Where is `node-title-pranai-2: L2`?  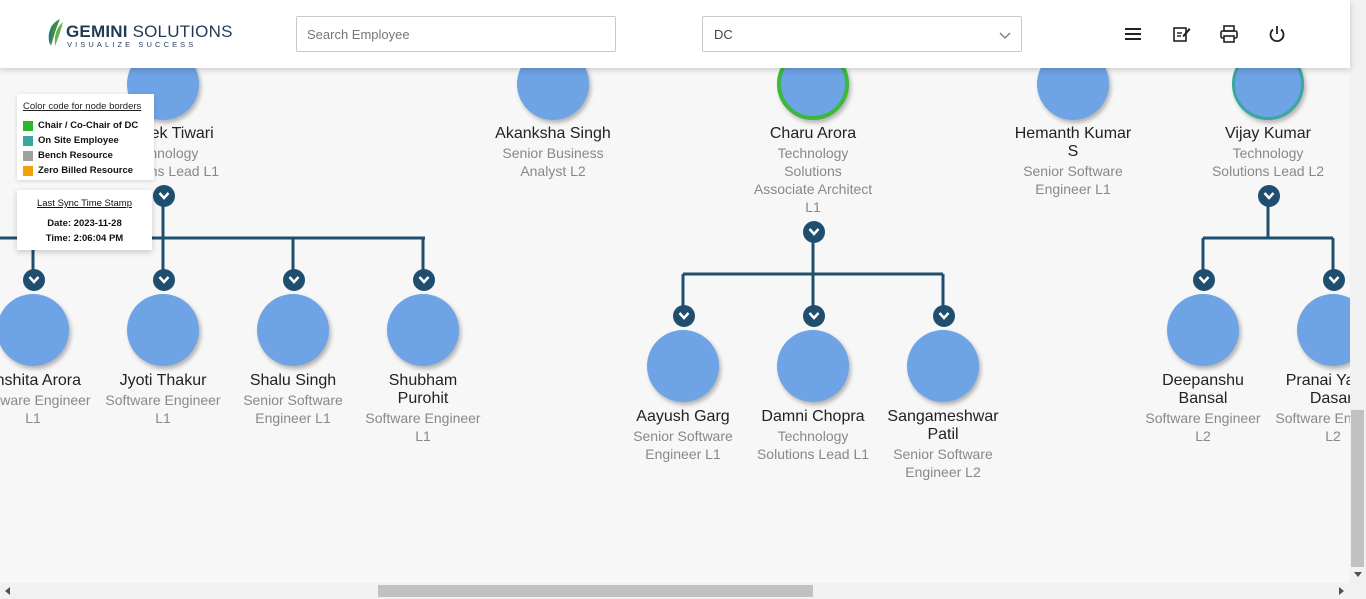 node-title-pranai-2: L2 is located at coordinates (1333, 436).